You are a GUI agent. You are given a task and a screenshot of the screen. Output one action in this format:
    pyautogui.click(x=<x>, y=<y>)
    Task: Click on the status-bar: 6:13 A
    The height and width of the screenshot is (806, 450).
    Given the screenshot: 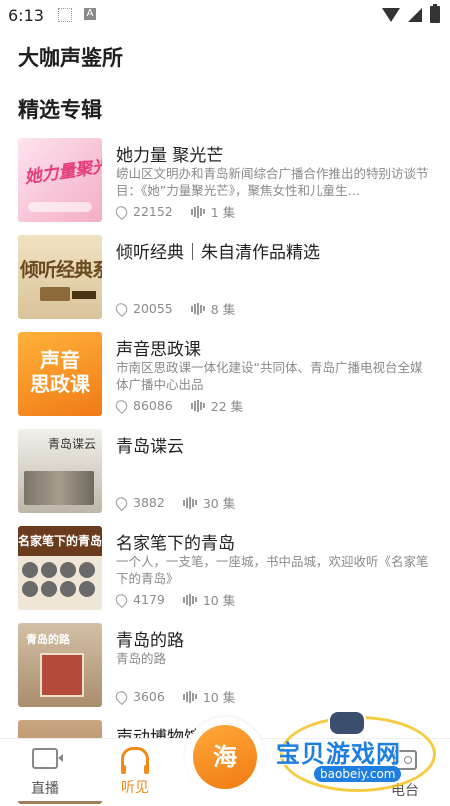 What is the action you would take?
    pyautogui.click(x=225, y=15)
    